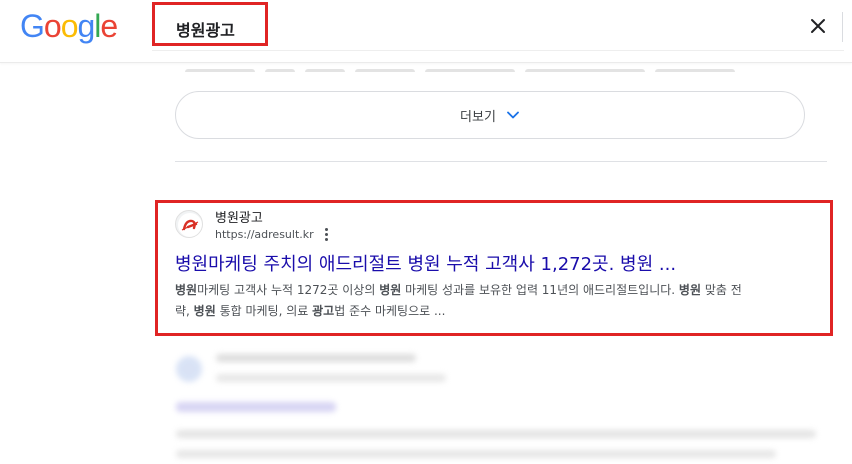 The height and width of the screenshot is (464, 852). I want to click on result-site-name: 병원광고, so click(239, 216).